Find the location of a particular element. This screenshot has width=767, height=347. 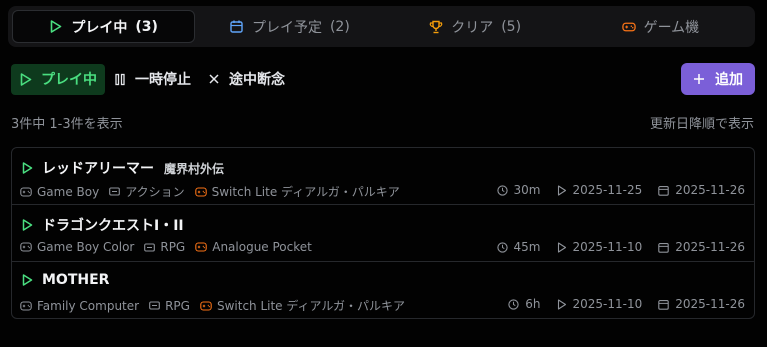

filter-label: 一時停止 is located at coordinates (163, 80).